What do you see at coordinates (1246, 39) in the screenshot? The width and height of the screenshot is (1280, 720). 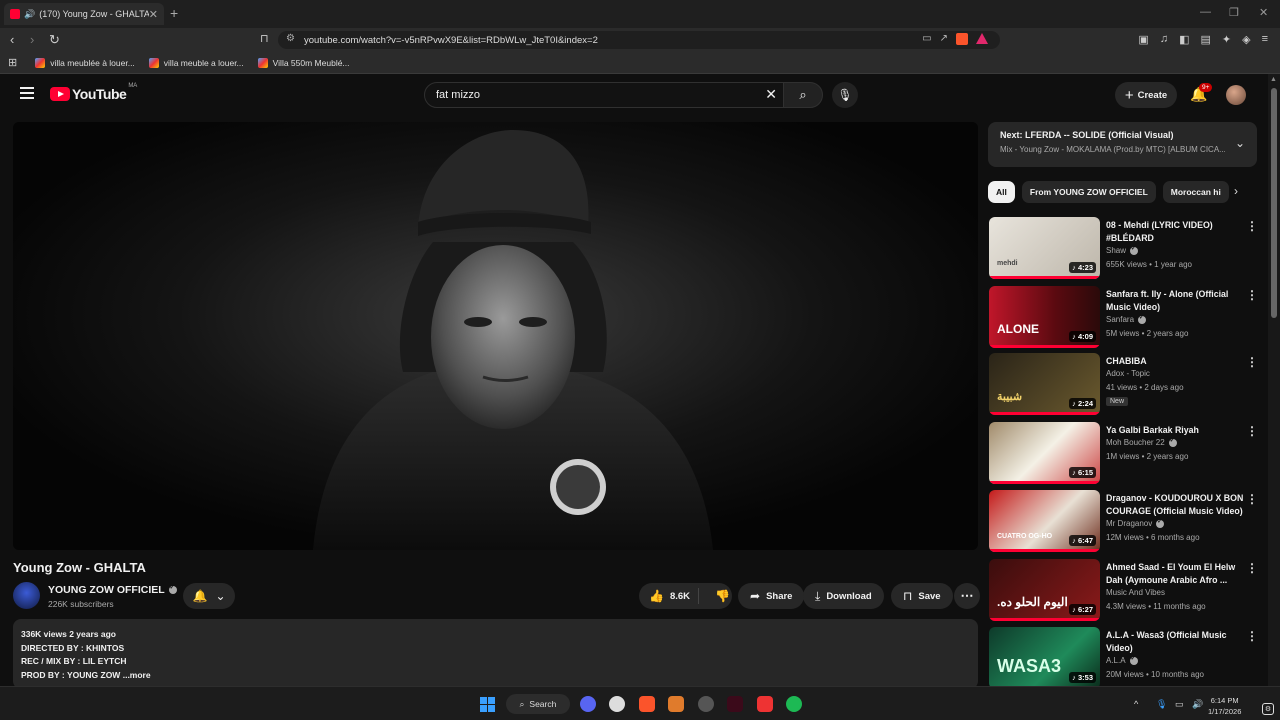 I see `vpn-icon: ◈` at bounding box center [1246, 39].